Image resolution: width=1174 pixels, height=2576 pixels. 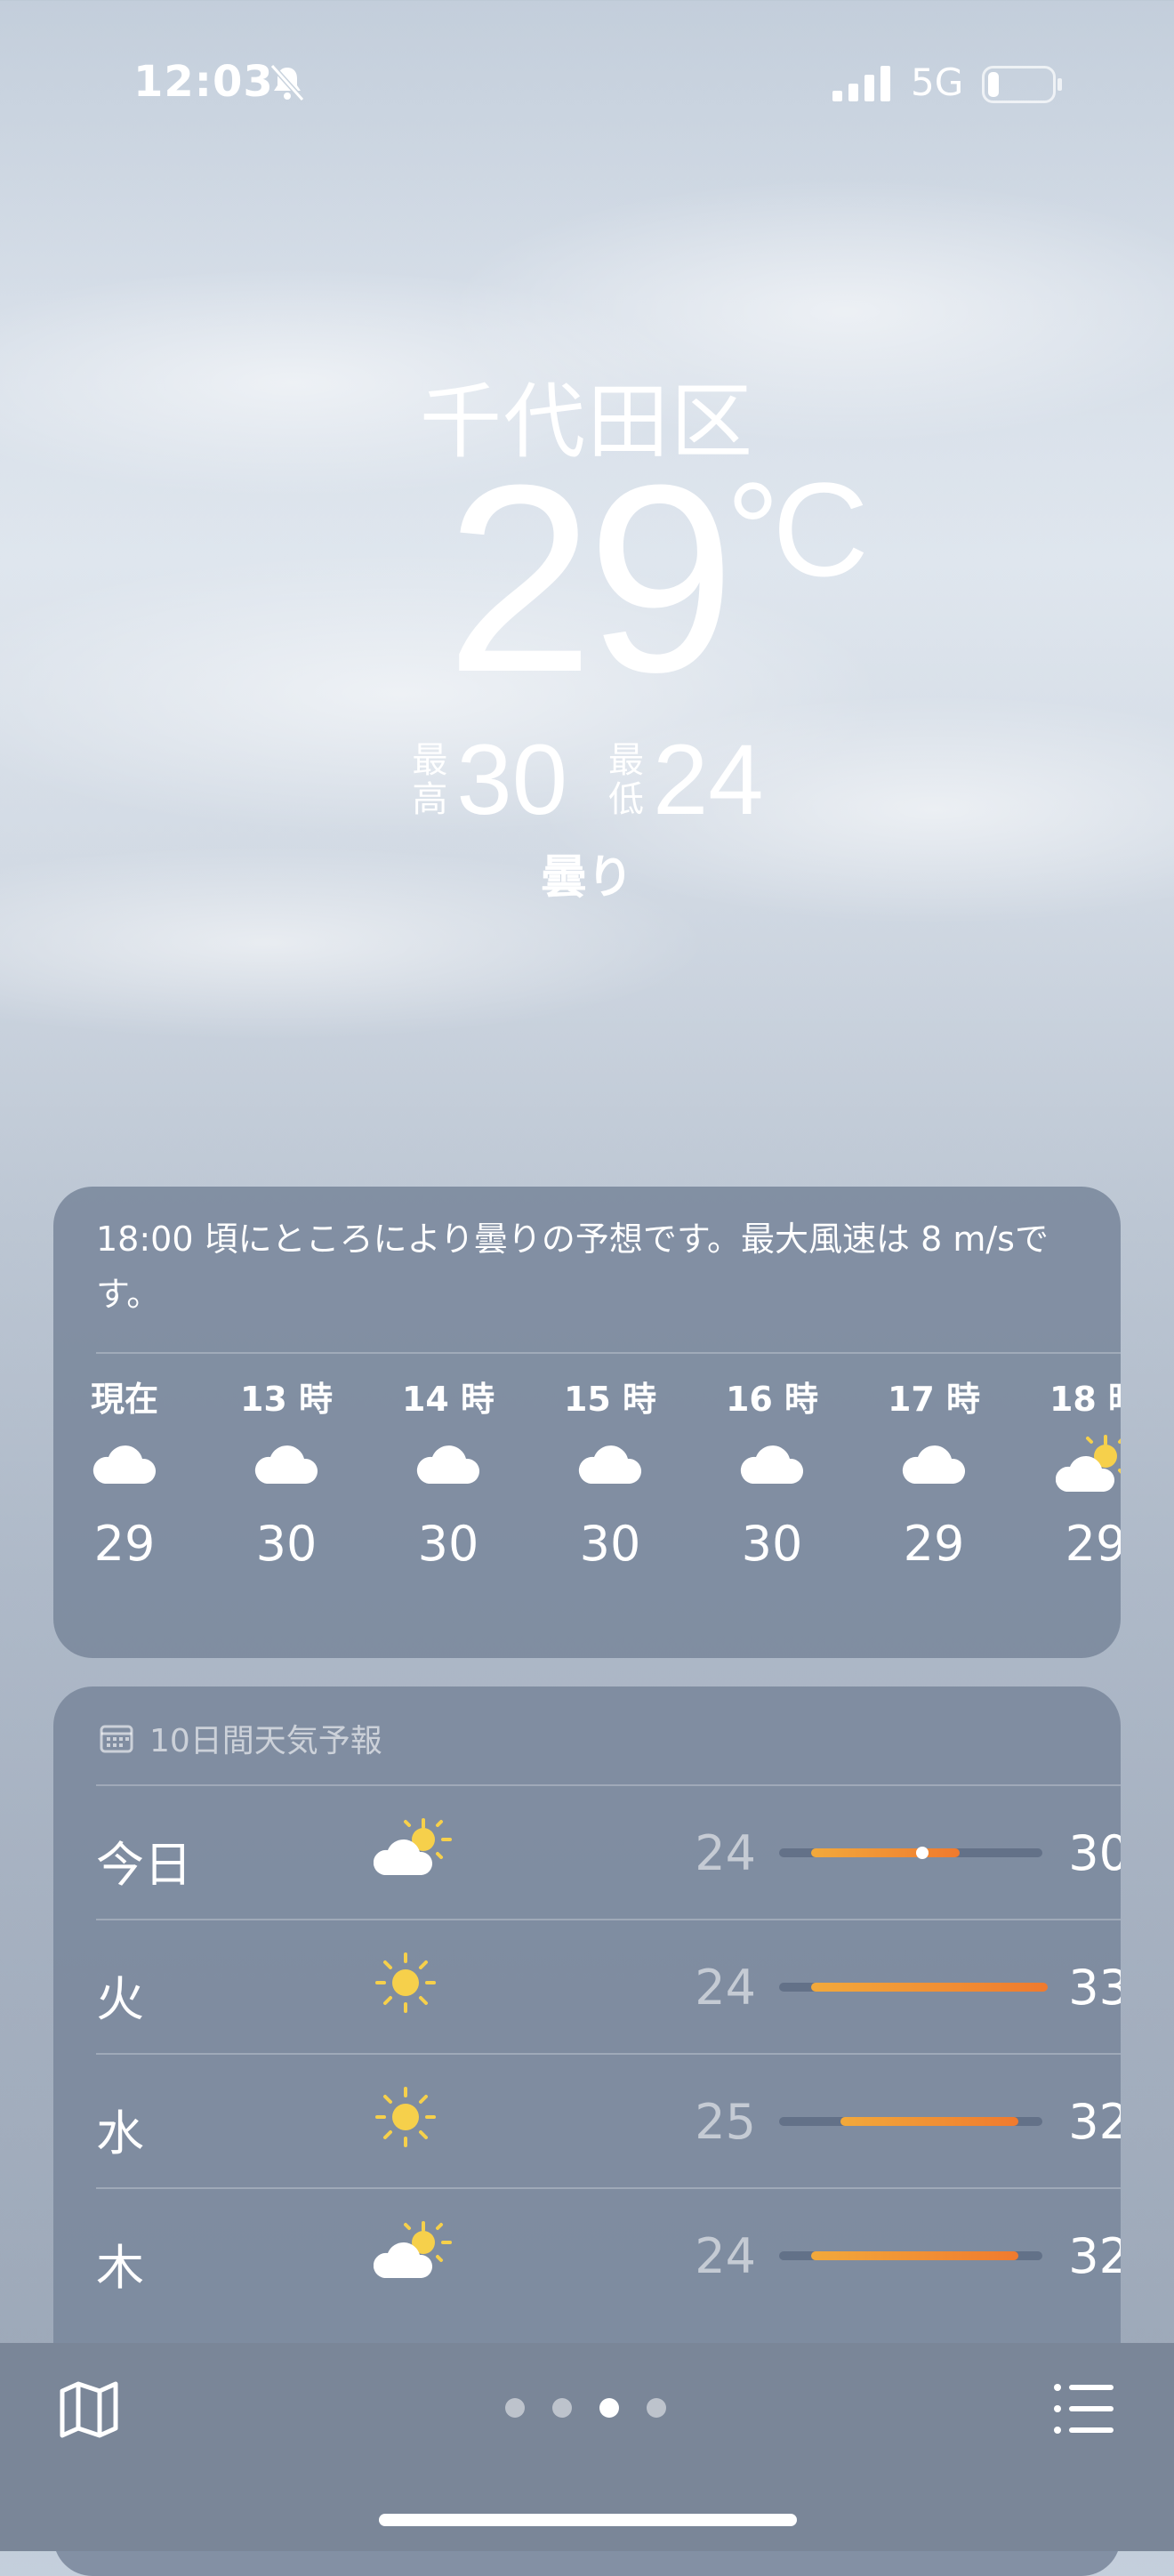 I want to click on high-low: 最高30 最低24, so click(x=587, y=779).